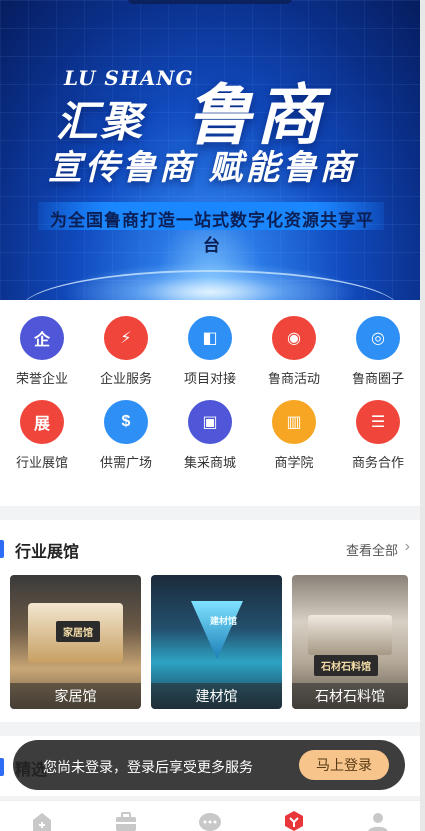  What do you see at coordinates (378, 820) in the screenshot?
I see `profile-icon` at bounding box center [378, 820].